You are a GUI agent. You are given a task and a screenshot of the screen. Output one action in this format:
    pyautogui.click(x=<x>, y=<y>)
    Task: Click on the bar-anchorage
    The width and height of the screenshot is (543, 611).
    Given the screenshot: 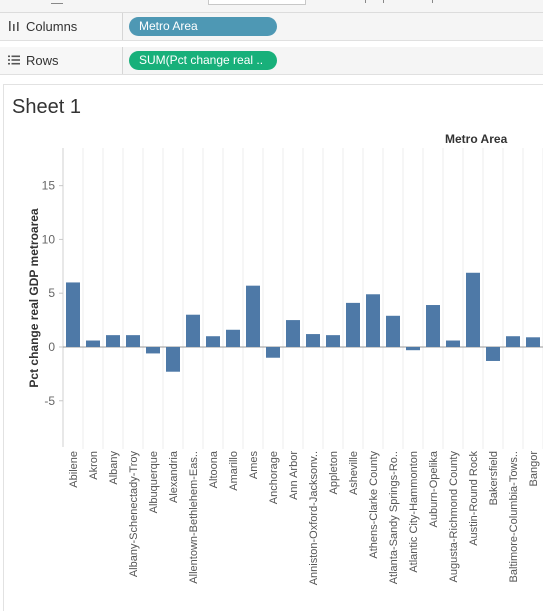 What is the action you would take?
    pyautogui.click(x=273, y=352)
    